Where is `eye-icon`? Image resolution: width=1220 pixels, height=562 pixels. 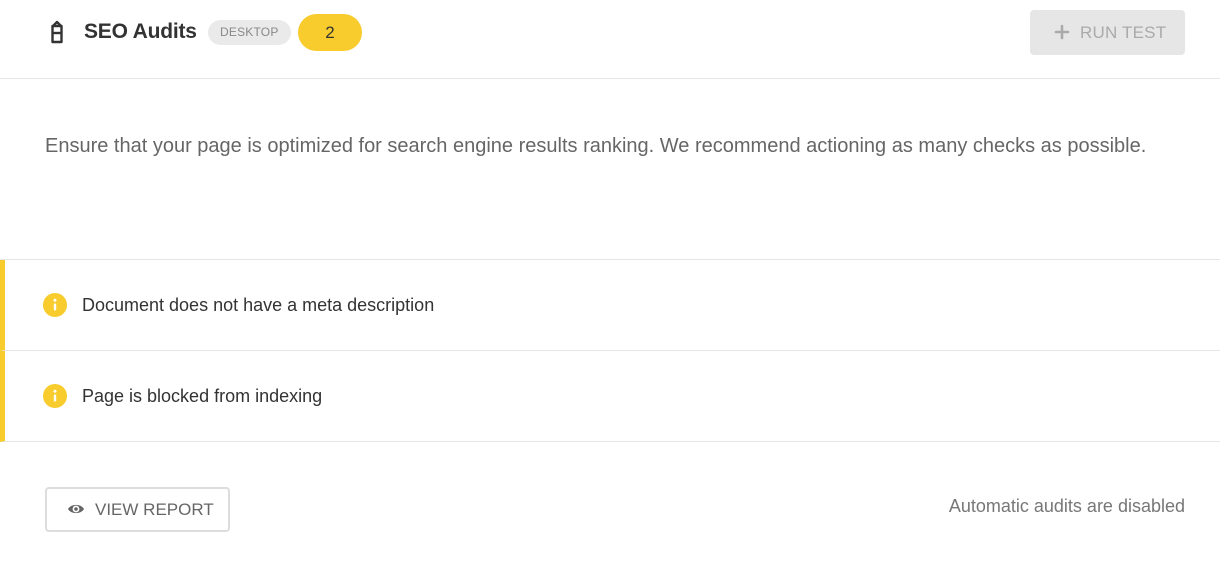
eye-icon is located at coordinates (76, 509).